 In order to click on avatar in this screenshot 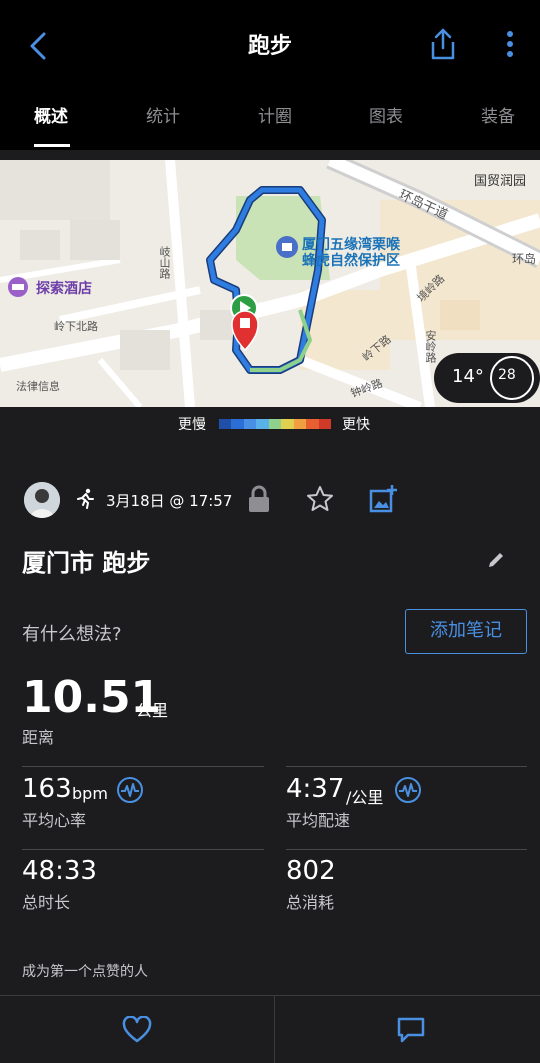, I will do `click(42, 500)`.